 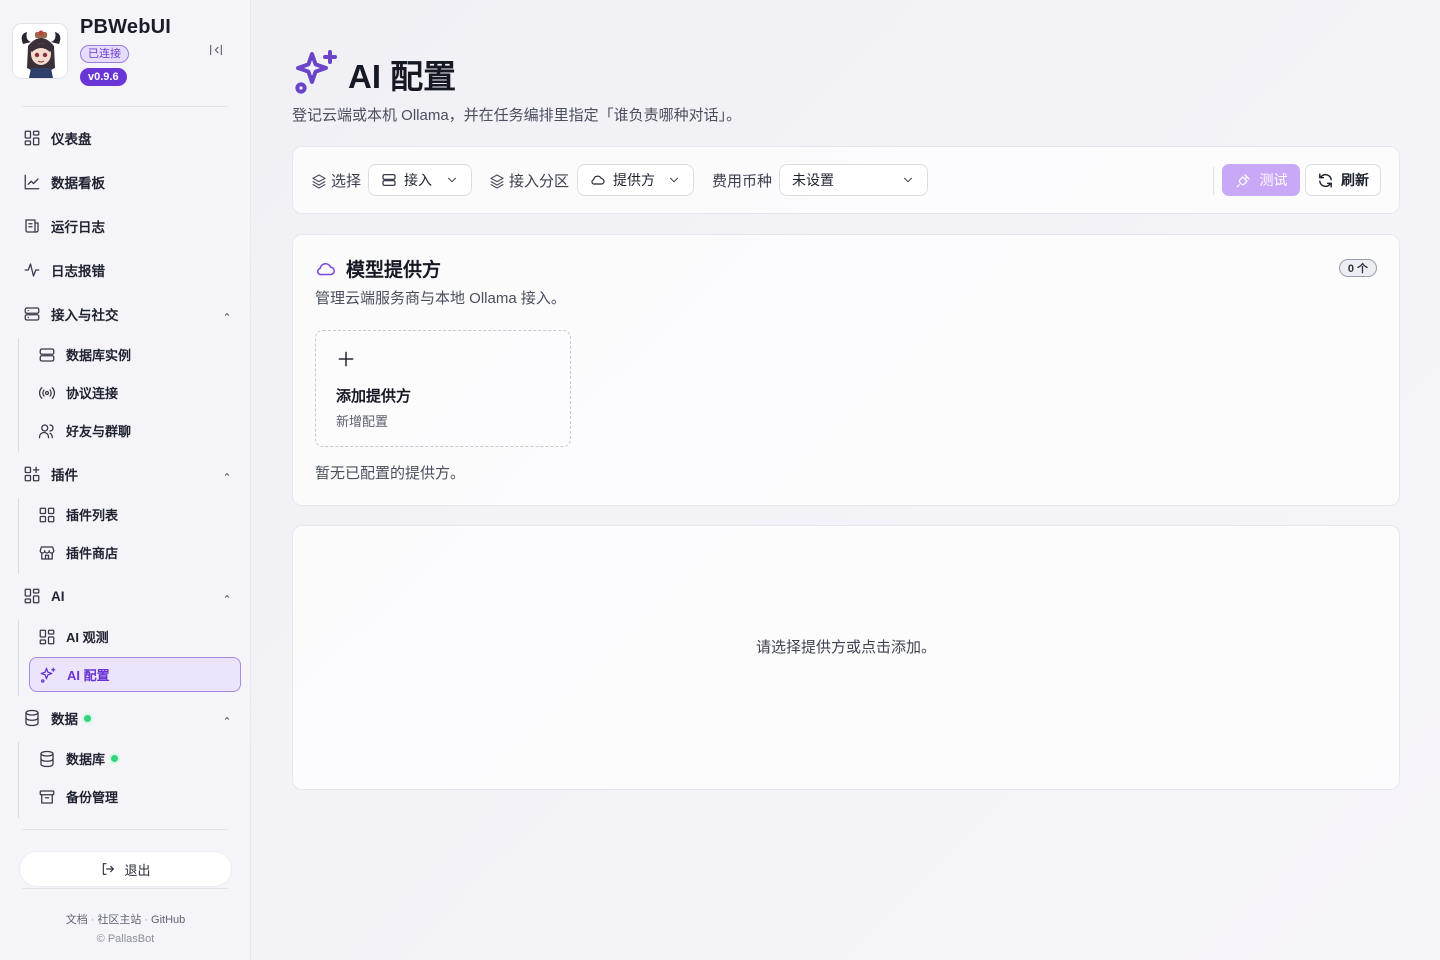 I want to click on select-dropdown: 接入, so click(x=420, y=180).